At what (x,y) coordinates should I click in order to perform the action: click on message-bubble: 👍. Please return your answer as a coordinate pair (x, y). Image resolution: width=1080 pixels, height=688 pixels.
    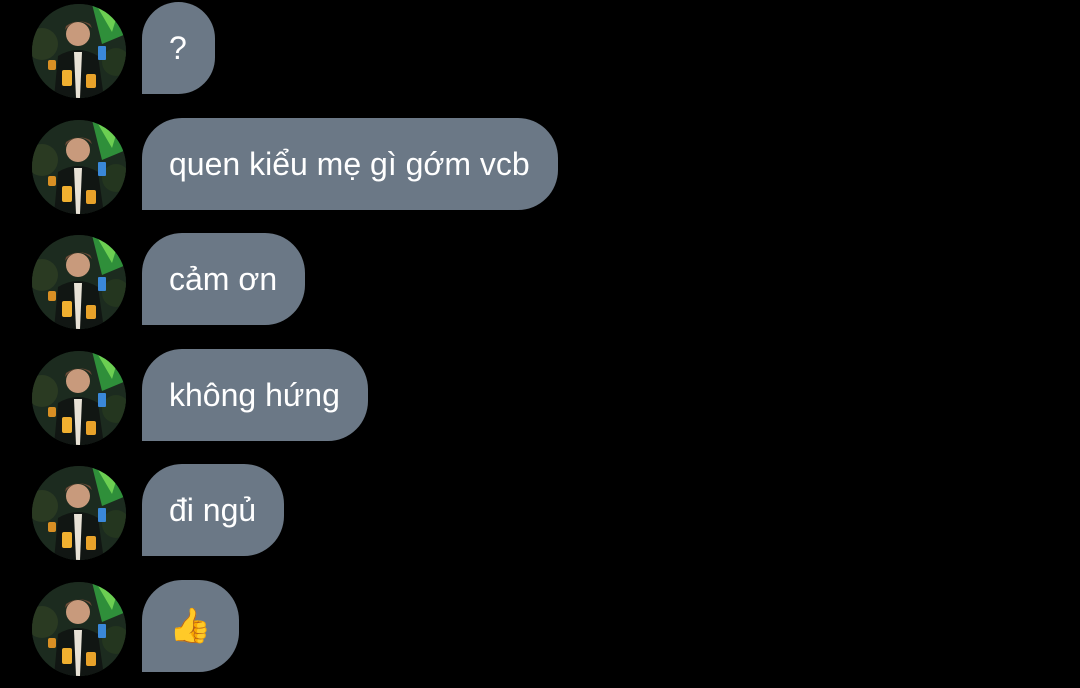
    Looking at the image, I should click on (191, 626).